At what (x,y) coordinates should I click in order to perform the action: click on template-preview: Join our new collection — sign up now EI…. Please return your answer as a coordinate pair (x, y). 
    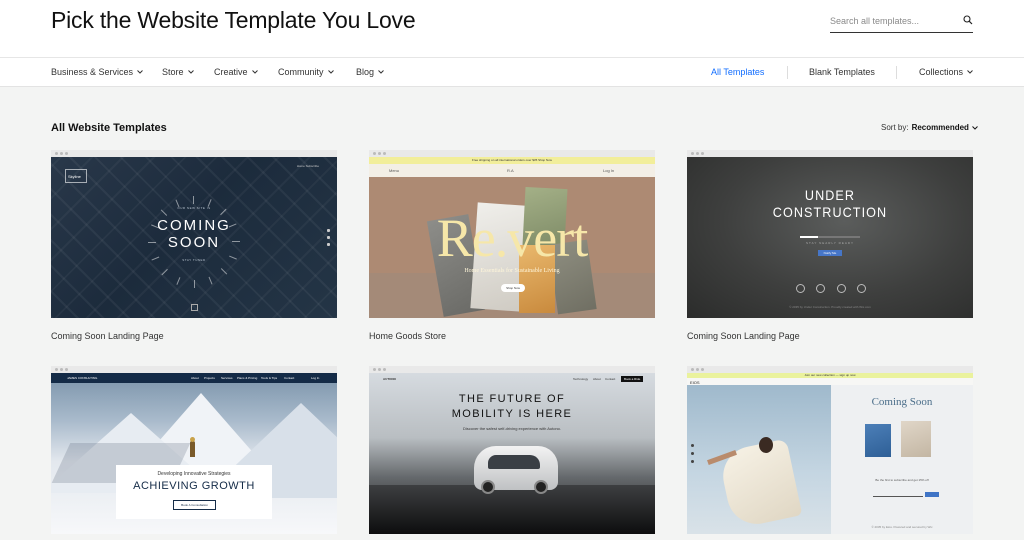
    Looking at the image, I should click on (830, 453).